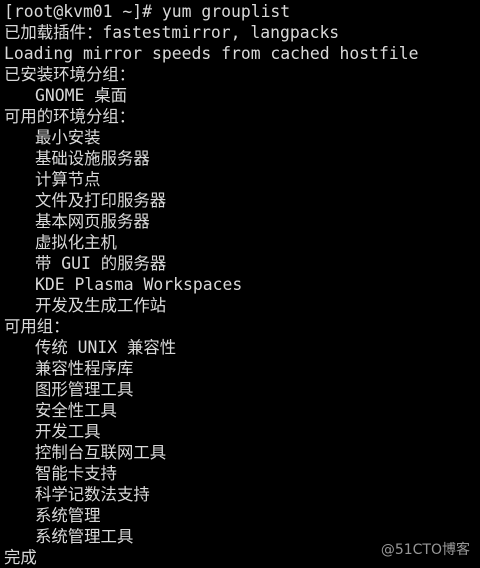  I want to click on available-env-item: 带 GUI 的服务器, so click(101, 263).